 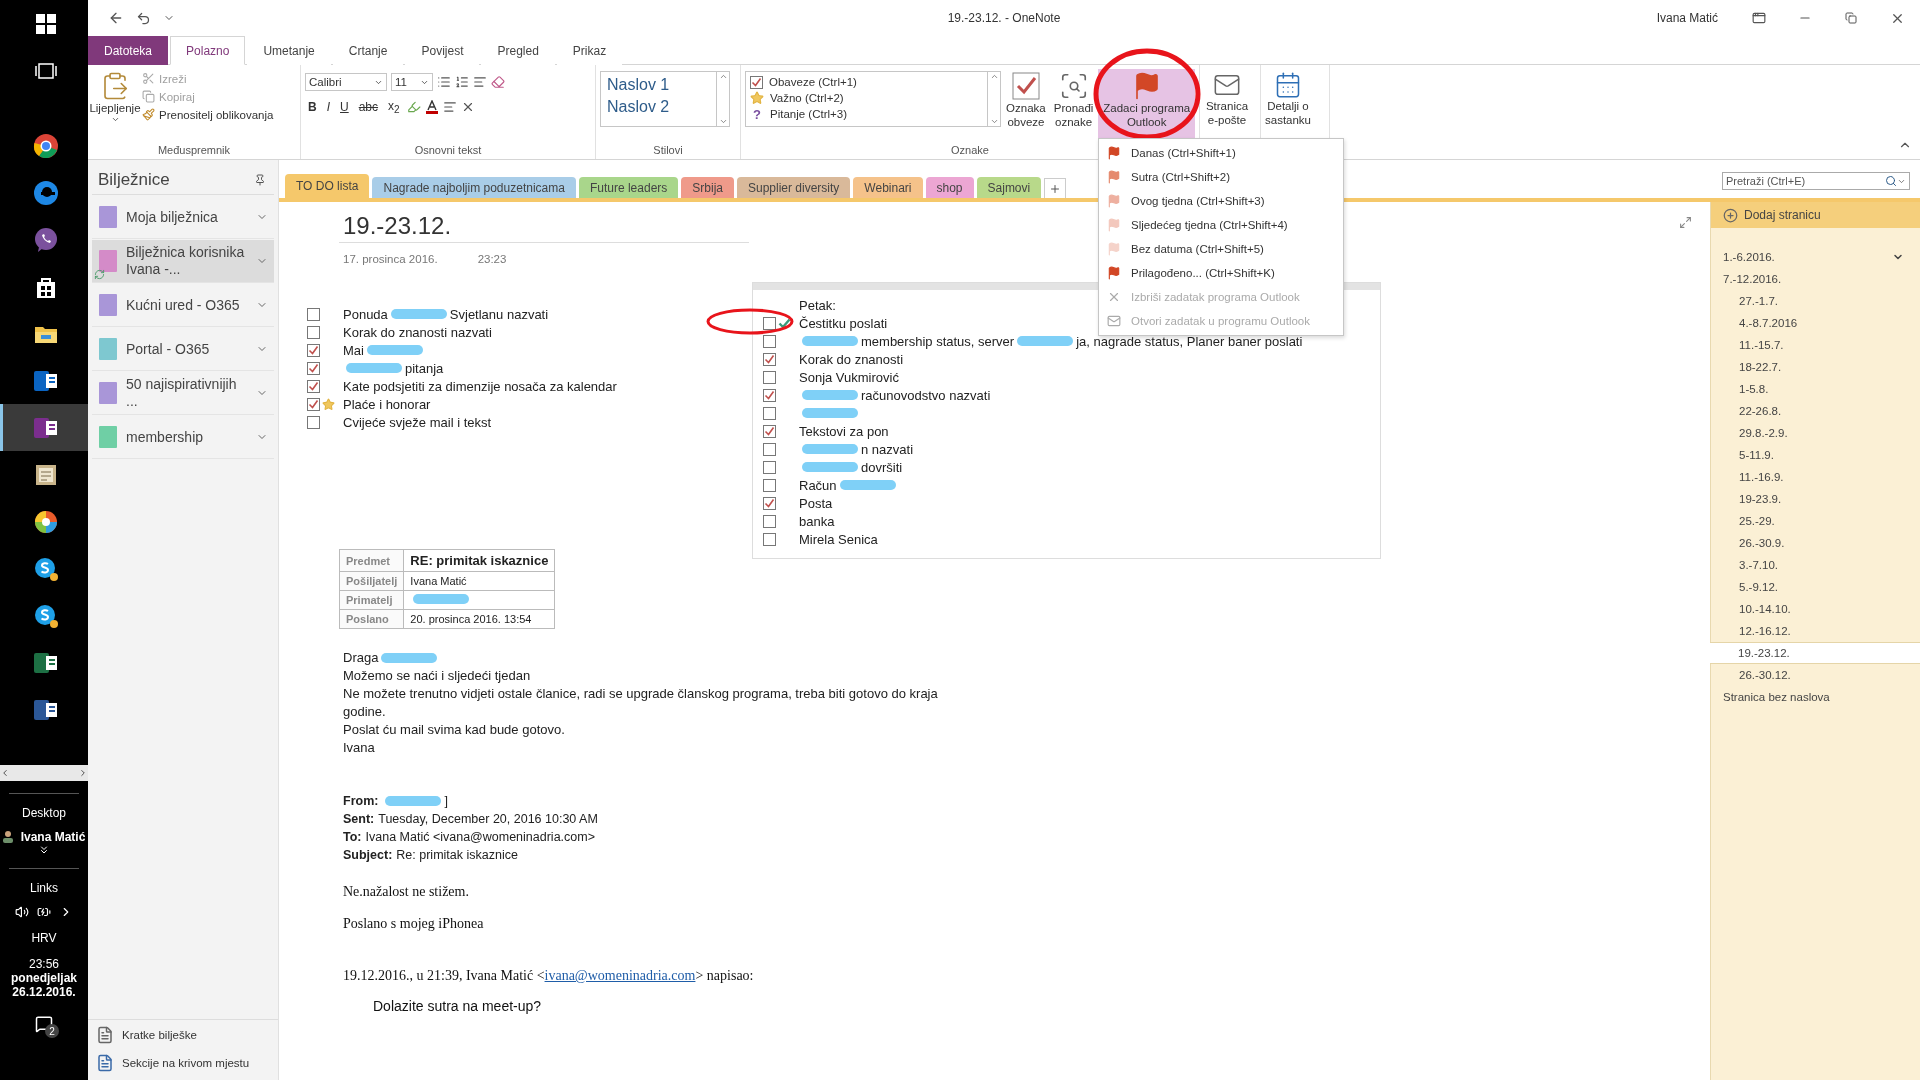 I want to click on tag-item: Važno (Ctrl+2), so click(x=867, y=98).